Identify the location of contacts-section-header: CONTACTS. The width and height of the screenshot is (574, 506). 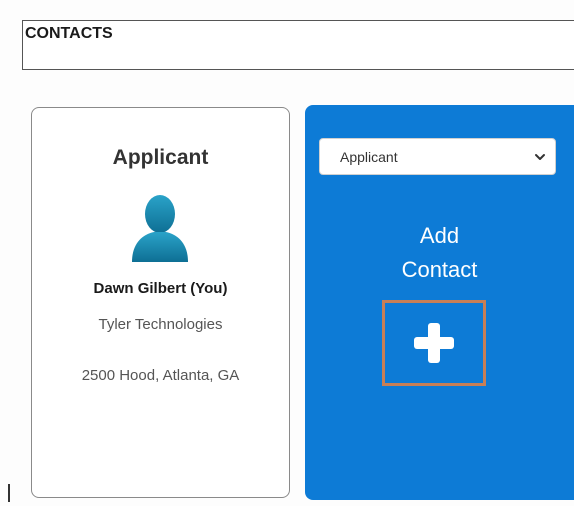
(298, 45).